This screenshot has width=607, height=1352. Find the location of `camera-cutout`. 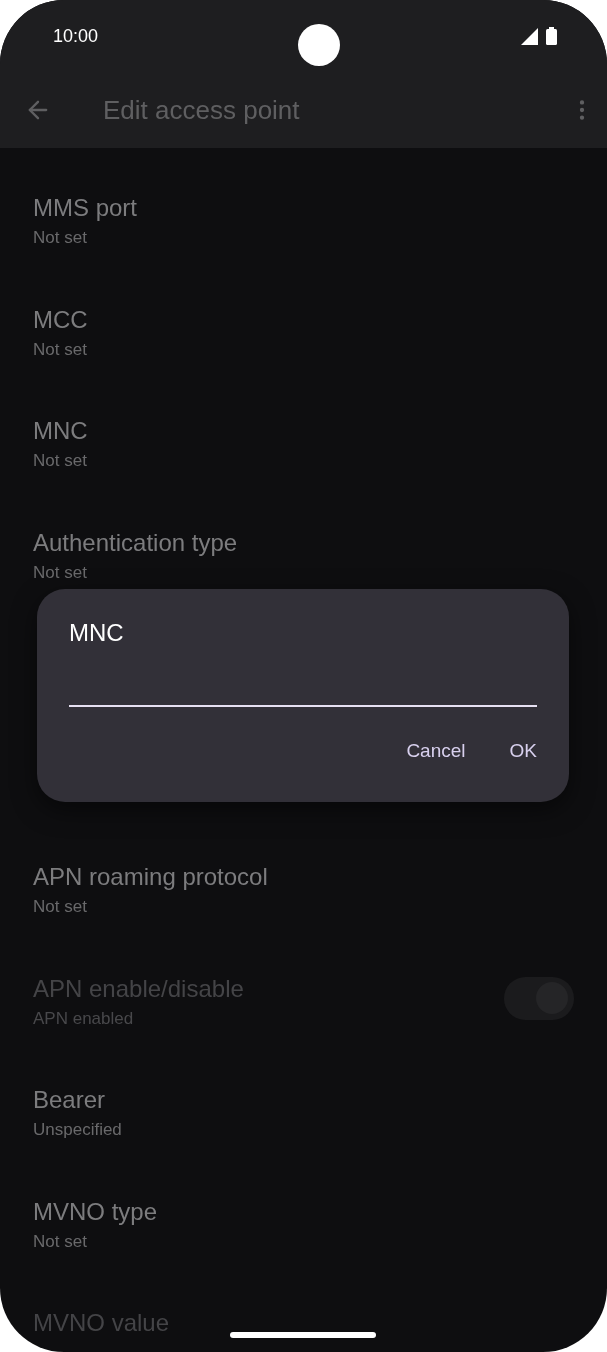

camera-cutout is located at coordinates (318, 45).